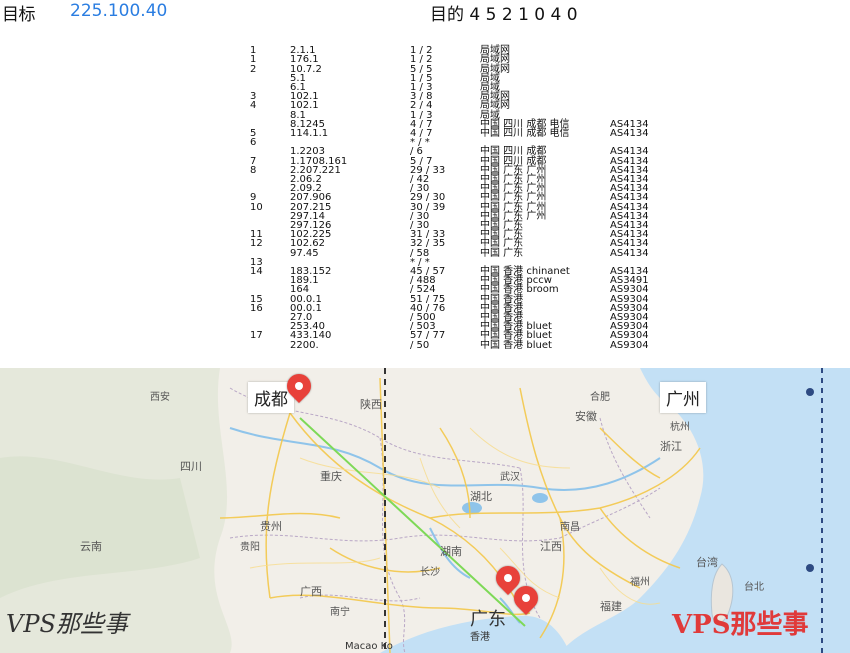 Image resolution: width=850 pixels, height=653 pixels. What do you see at coordinates (740, 625) in the screenshot?
I see `watermark-brand: VPS那些事` at bounding box center [740, 625].